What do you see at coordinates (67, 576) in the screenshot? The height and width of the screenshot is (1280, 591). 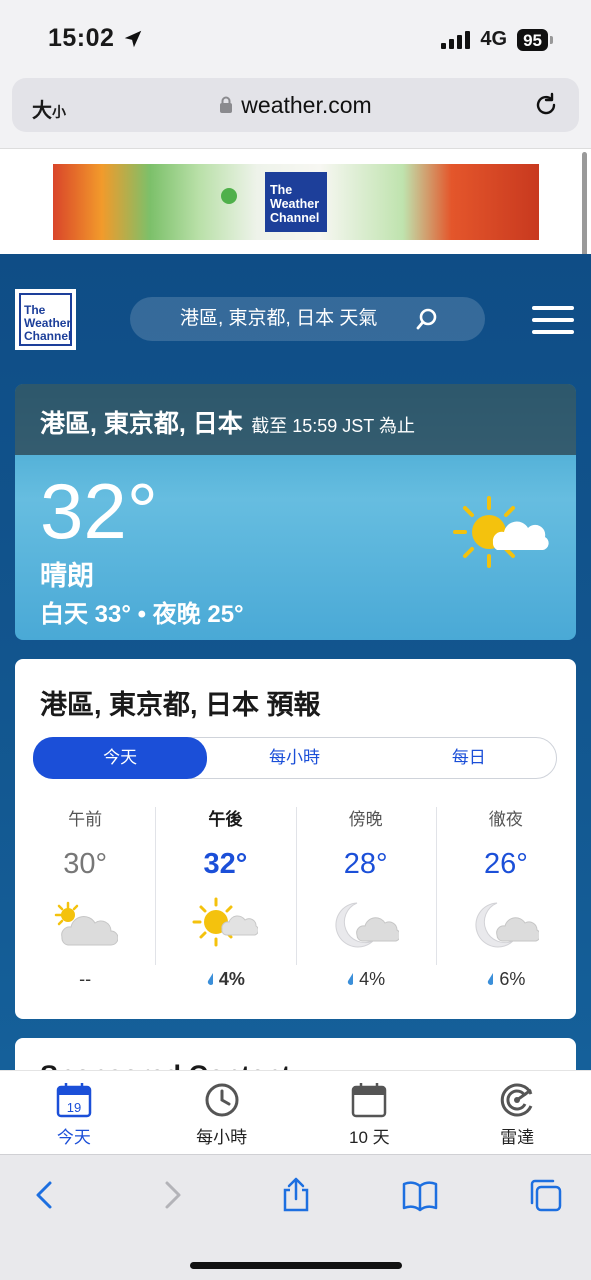 I see `current-phrase: 晴朗` at bounding box center [67, 576].